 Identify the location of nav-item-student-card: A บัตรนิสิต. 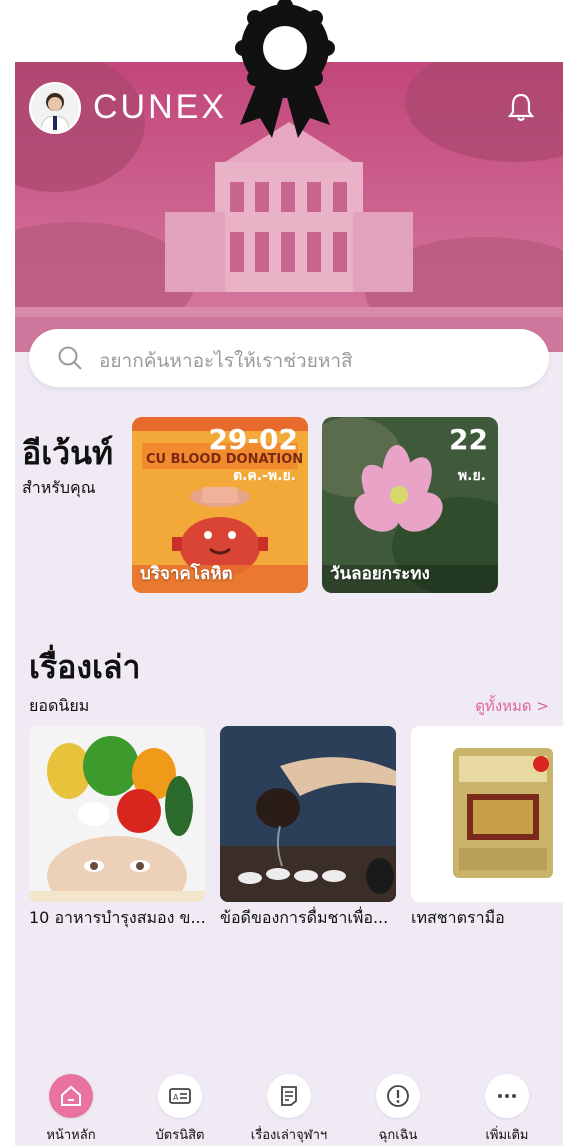
(180, 1109).